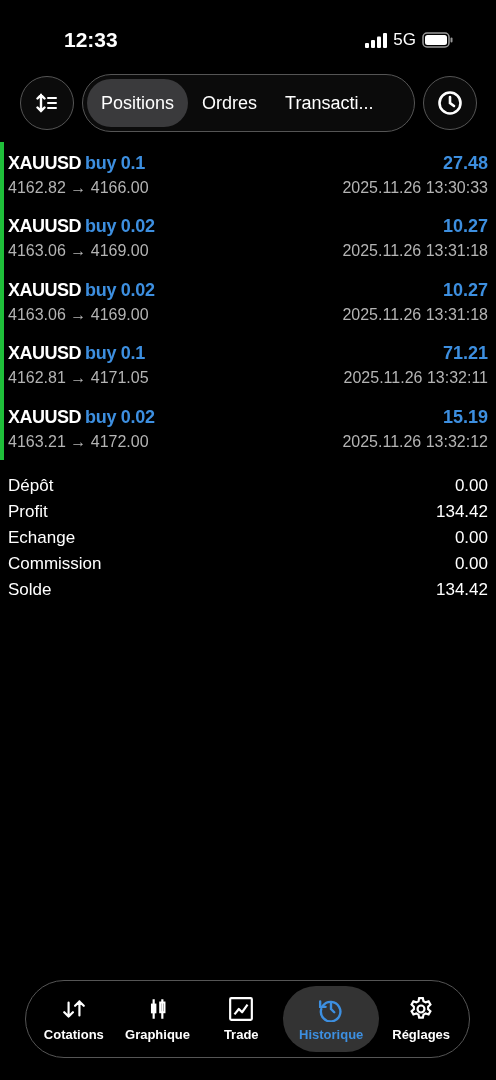 Image resolution: width=496 pixels, height=1080 pixels. What do you see at coordinates (230, 103) in the screenshot?
I see `tab: Ordres` at bounding box center [230, 103].